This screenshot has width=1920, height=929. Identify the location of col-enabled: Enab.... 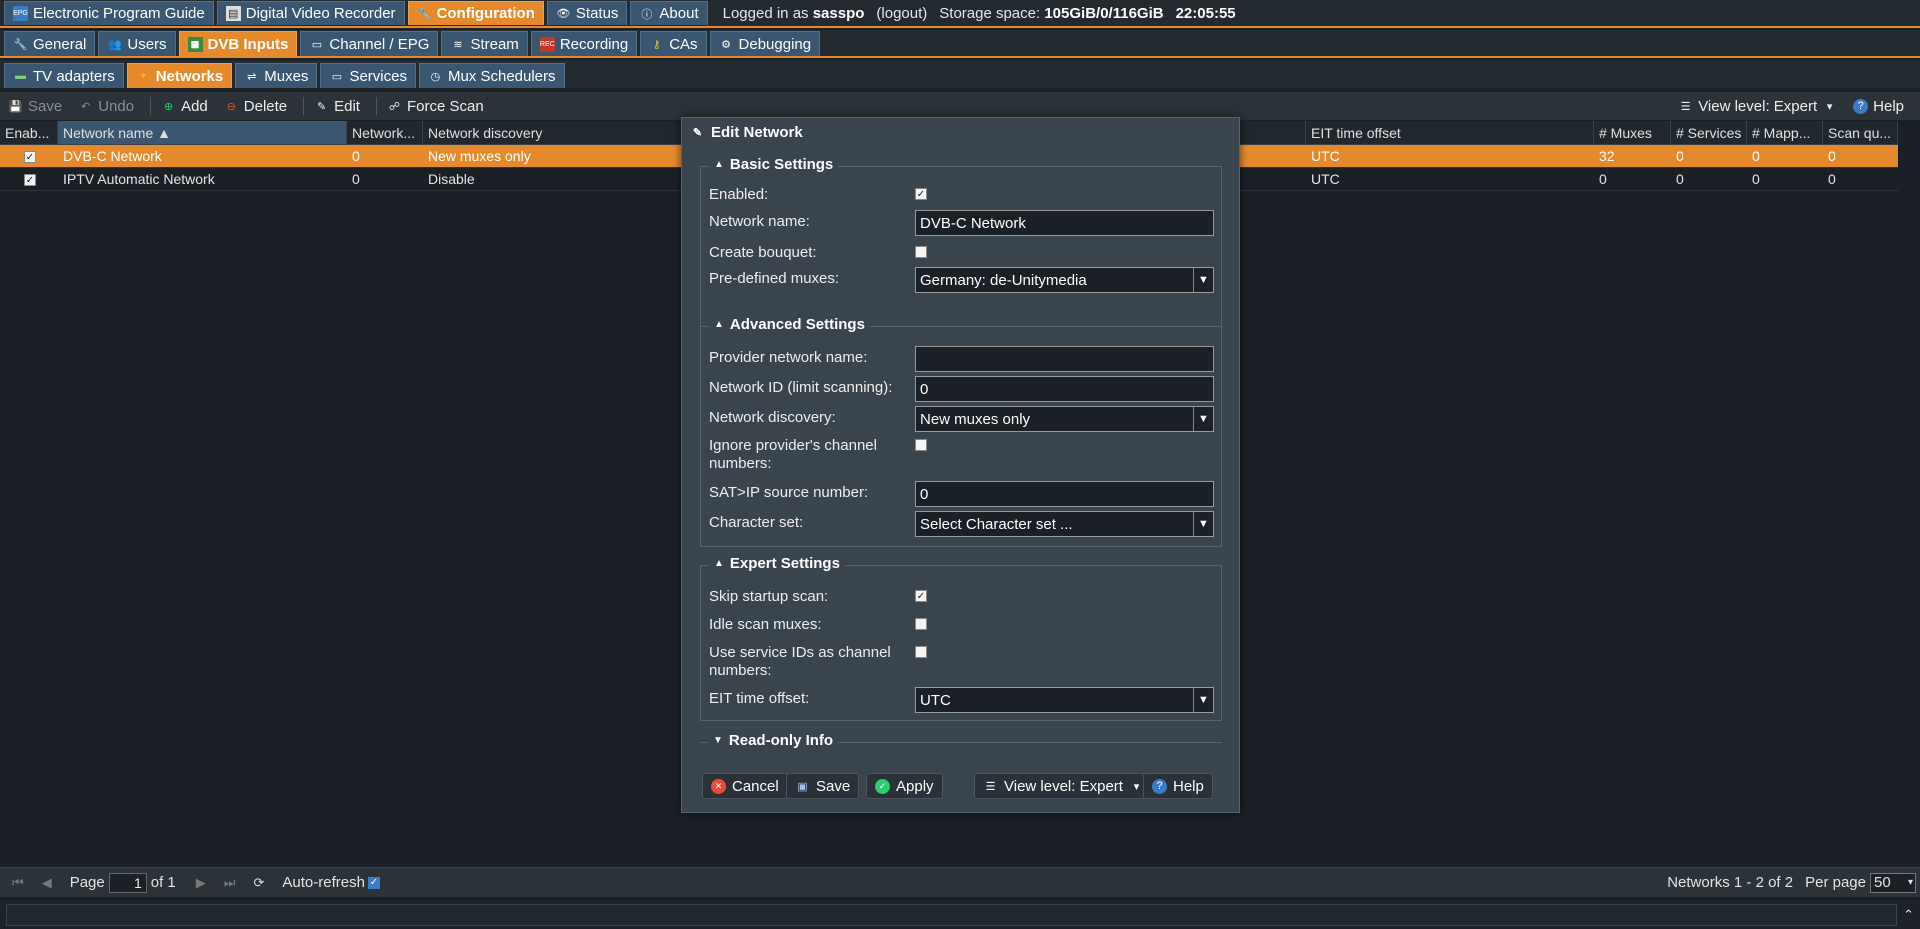
(29, 132).